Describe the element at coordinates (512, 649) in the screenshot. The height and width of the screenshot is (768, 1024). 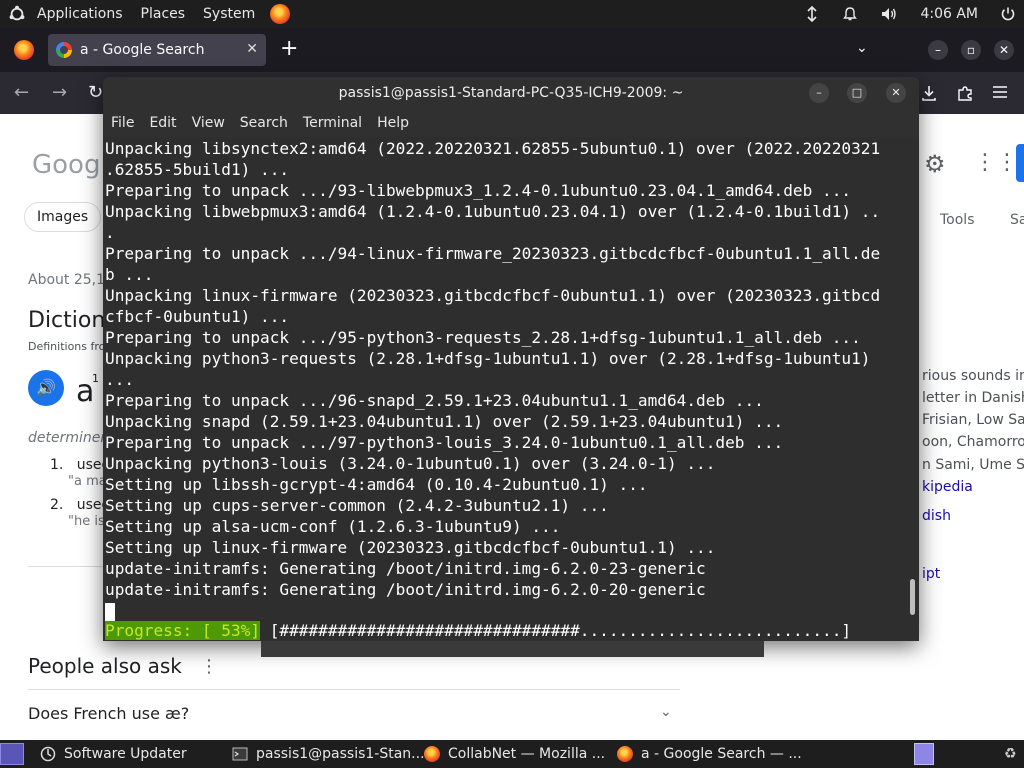
I see `background-window-edge` at that location.